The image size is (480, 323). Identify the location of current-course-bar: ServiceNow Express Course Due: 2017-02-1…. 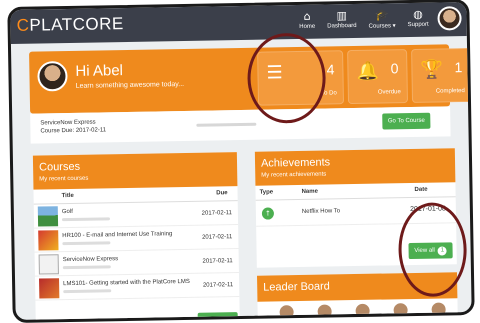
(240, 125).